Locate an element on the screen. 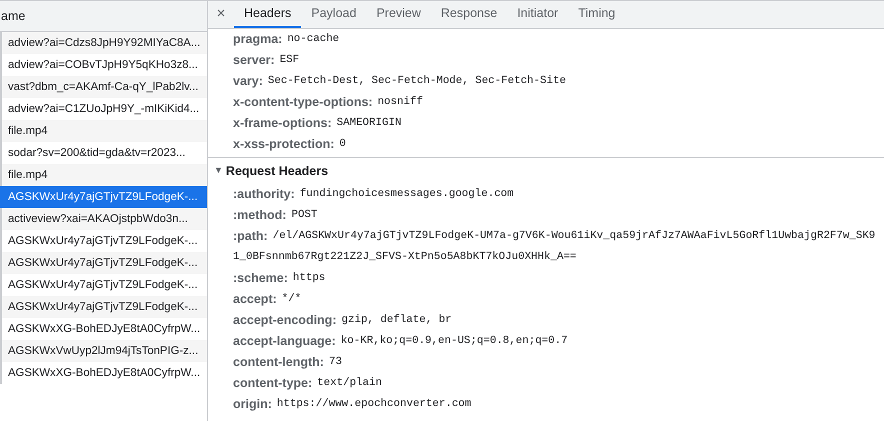 The image size is (884, 421). header-name: accept-language: is located at coordinates (284, 341).